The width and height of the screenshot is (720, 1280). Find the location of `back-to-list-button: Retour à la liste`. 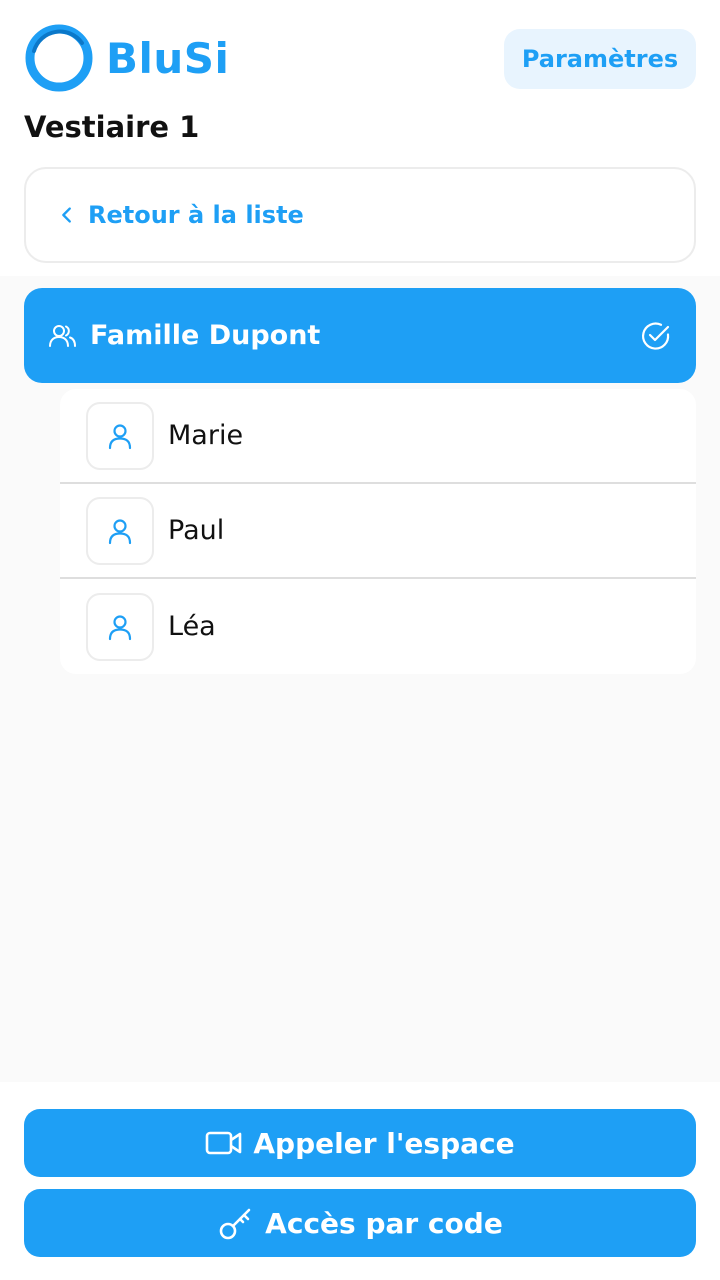

back-to-list-button: Retour à la liste is located at coordinates (360, 215).